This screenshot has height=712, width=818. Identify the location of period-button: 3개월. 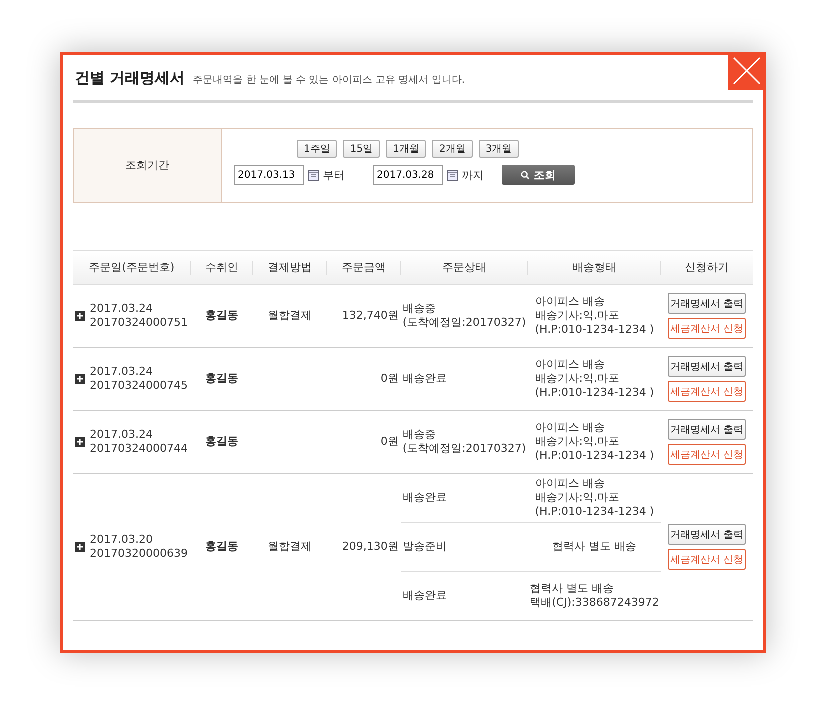
(499, 149).